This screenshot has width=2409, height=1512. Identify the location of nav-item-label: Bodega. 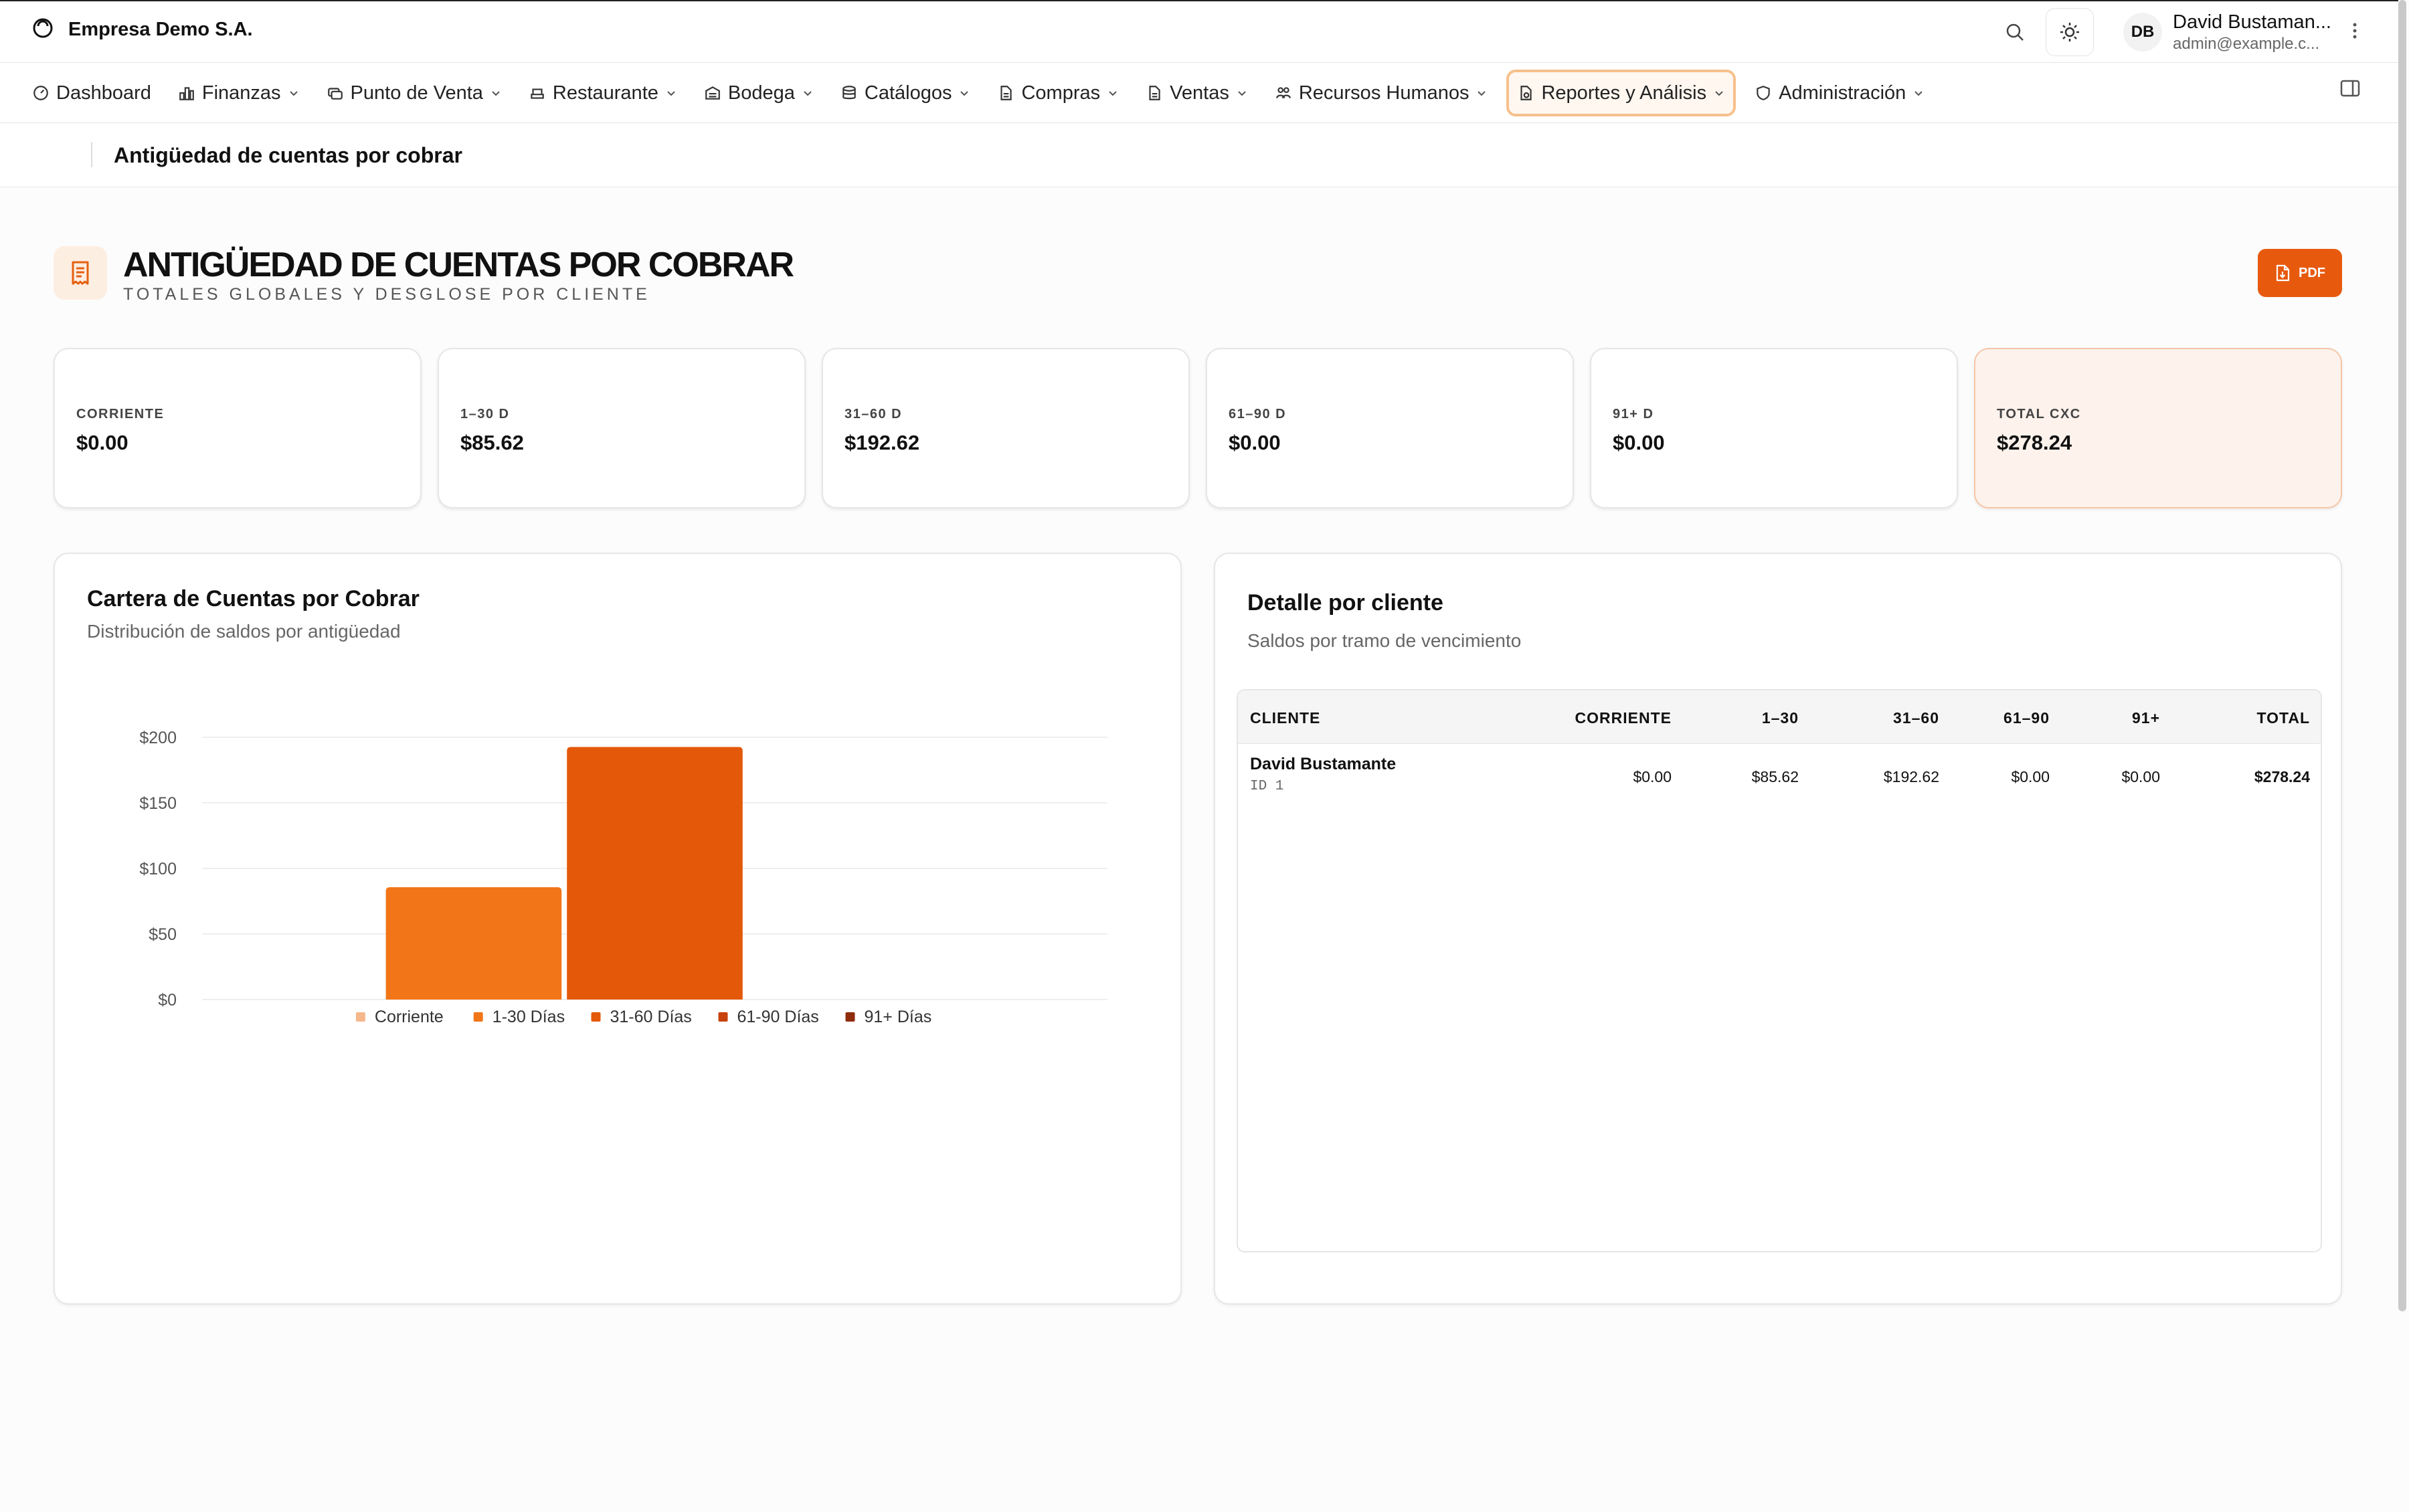
(761, 93).